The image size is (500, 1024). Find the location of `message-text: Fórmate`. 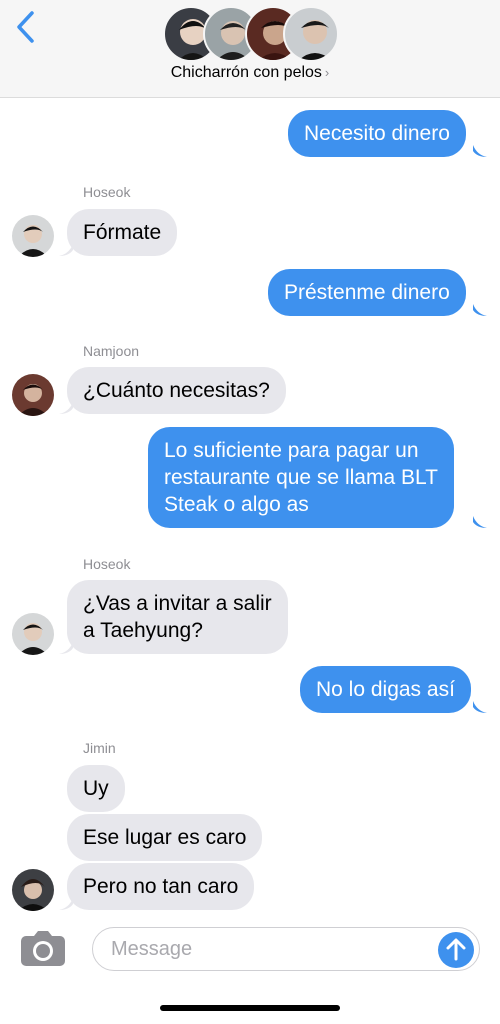

message-text: Fórmate is located at coordinates (122, 232).